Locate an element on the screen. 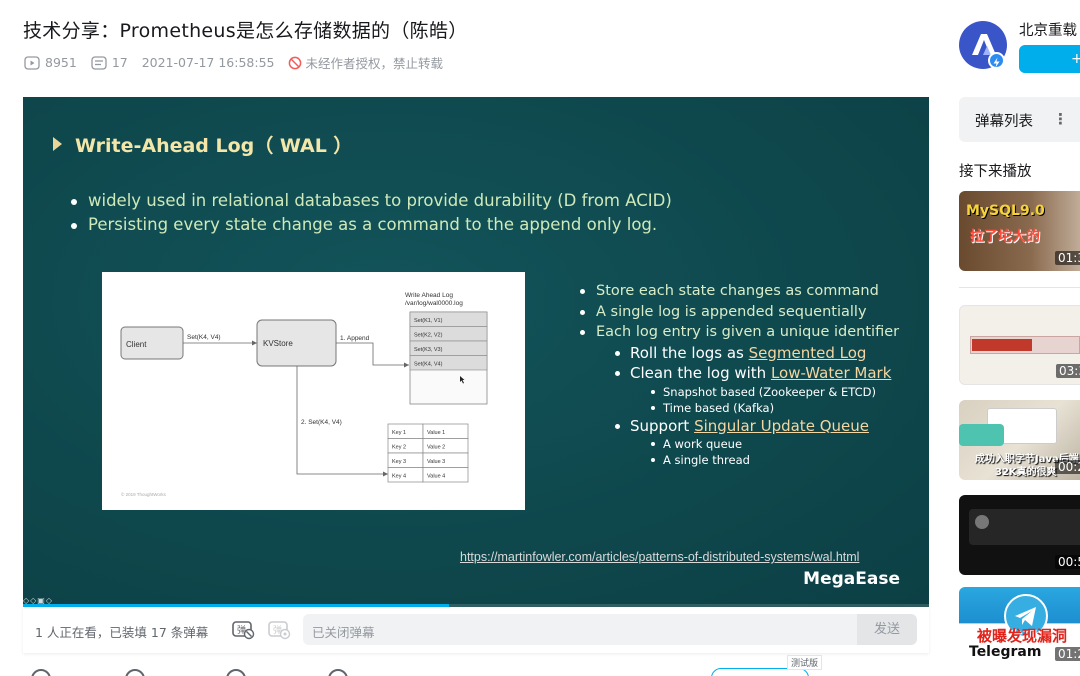  right-list-item: Store each state changes as command is located at coordinates (738, 291).